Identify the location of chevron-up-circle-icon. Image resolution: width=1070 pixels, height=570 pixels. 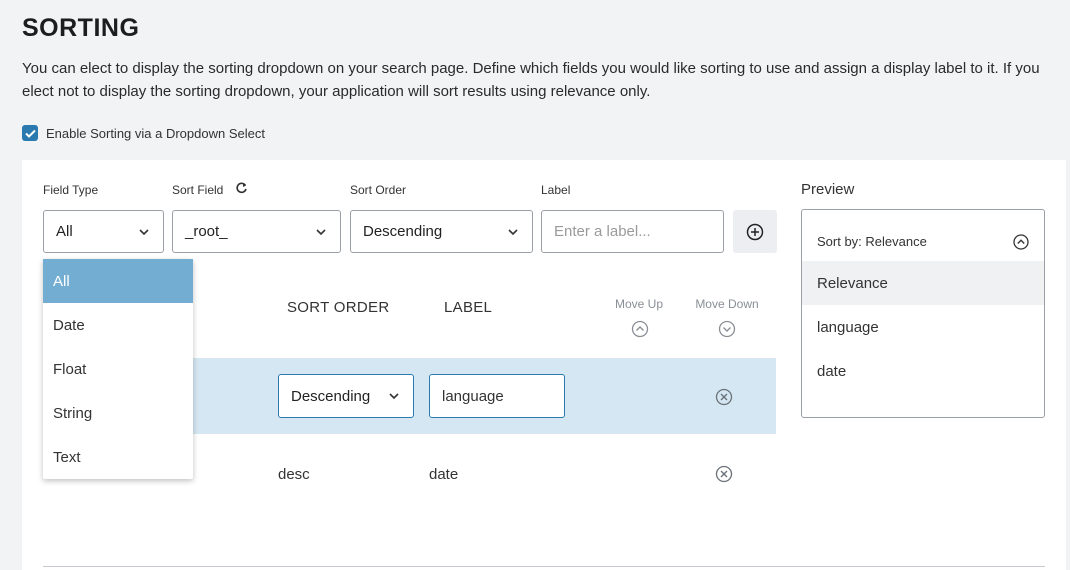
(1021, 244).